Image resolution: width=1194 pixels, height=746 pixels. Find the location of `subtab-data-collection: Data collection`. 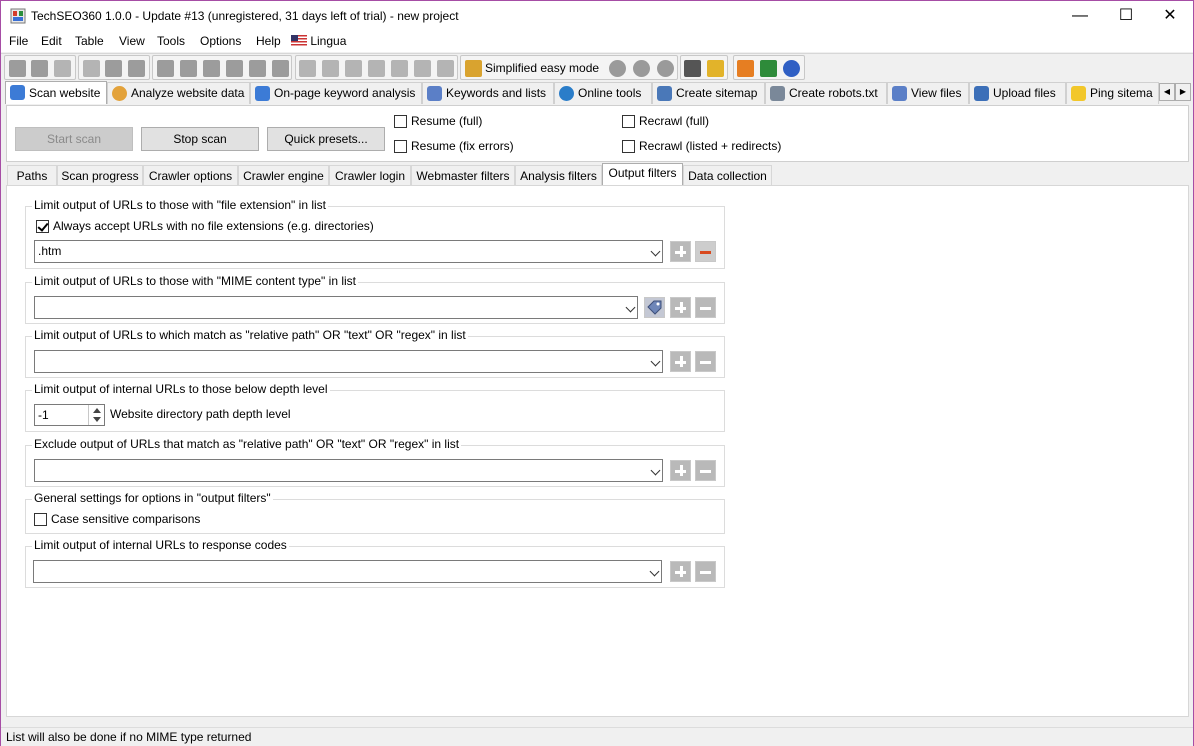

subtab-data-collection: Data collection is located at coordinates (727, 175).